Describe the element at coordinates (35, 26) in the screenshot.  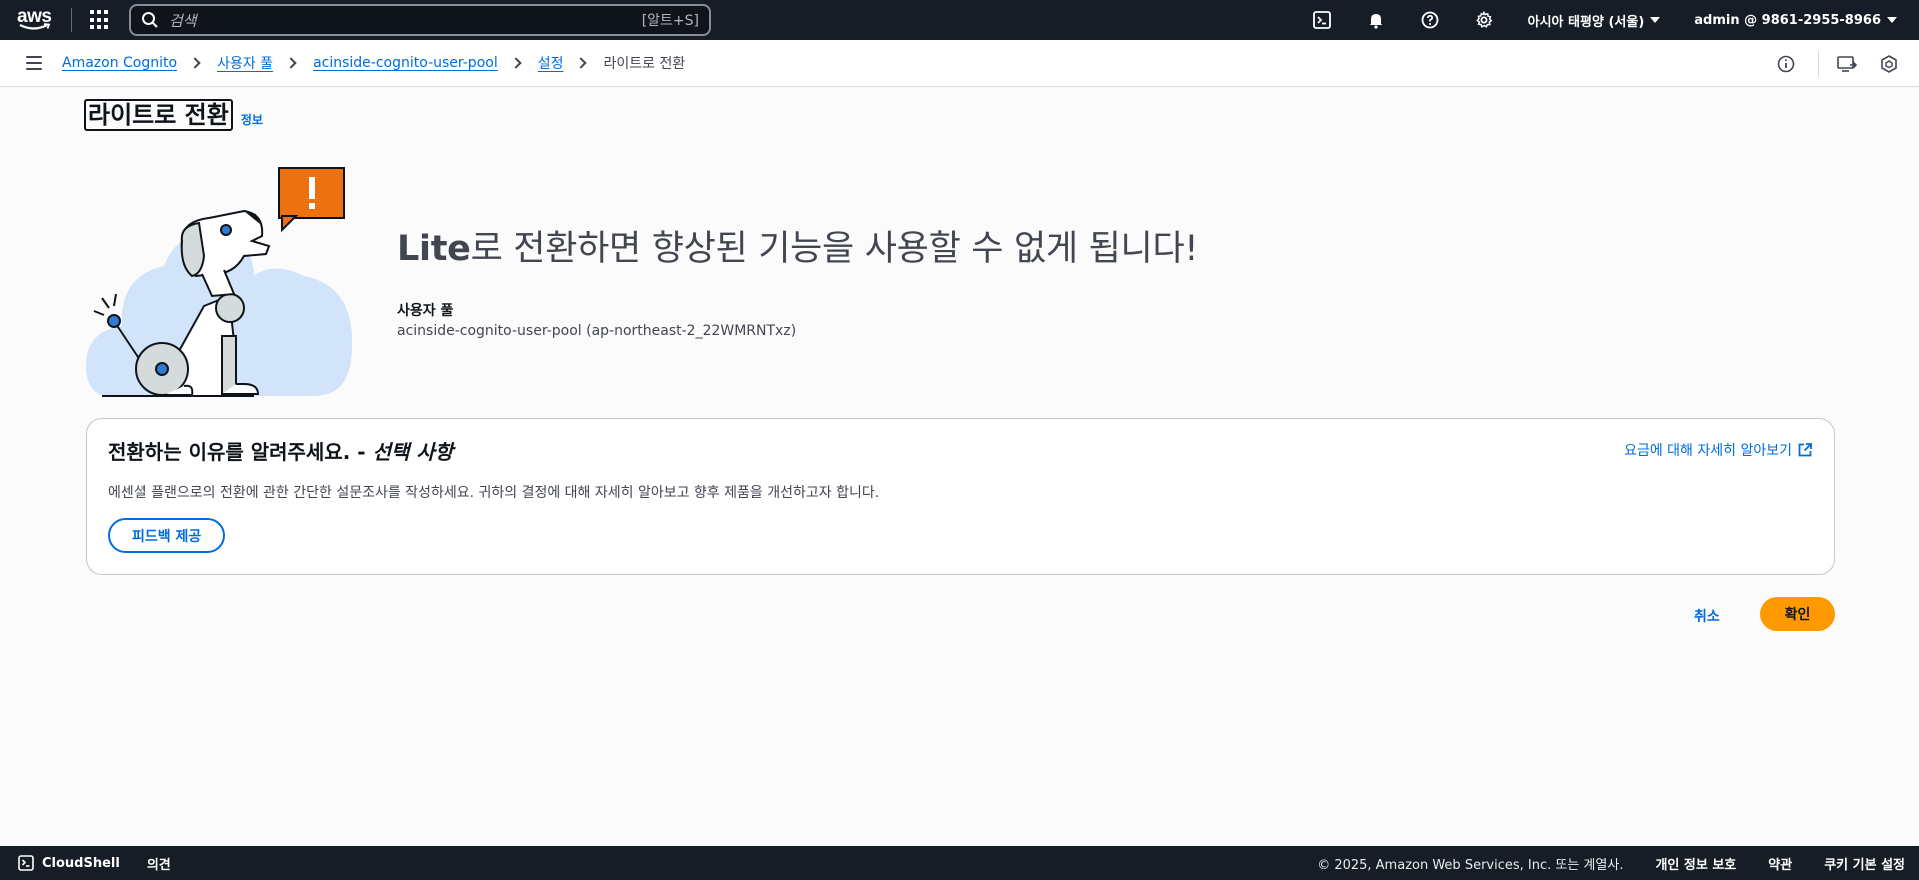
I see `aws-smile-icon` at that location.